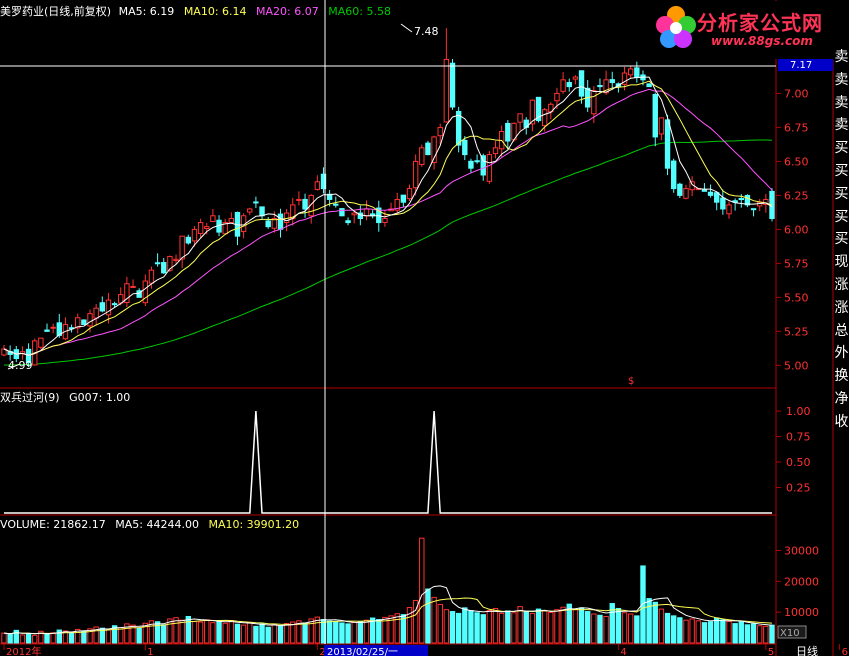 Image resolution: width=849 pixels, height=656 pixels. Describe the element at coordinates (798, 488) in the screenshot. I see `indicator-tick-label: 0.25` at that location.